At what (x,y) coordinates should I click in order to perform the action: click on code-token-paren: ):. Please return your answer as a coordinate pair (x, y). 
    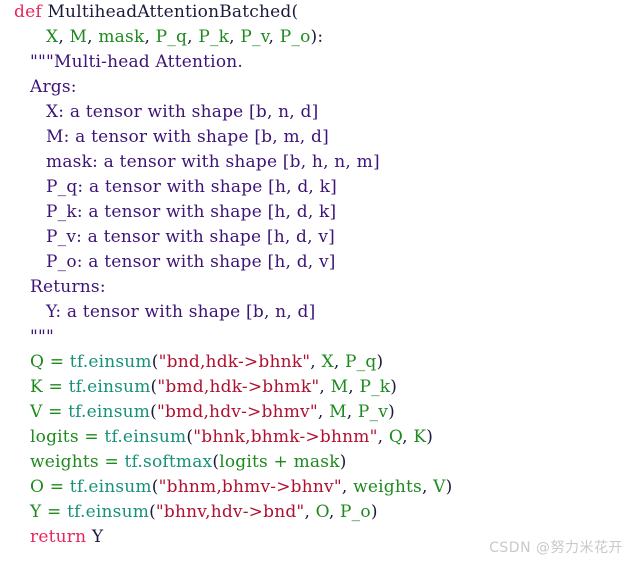
    Looking at the image, I should click on (317, 37).